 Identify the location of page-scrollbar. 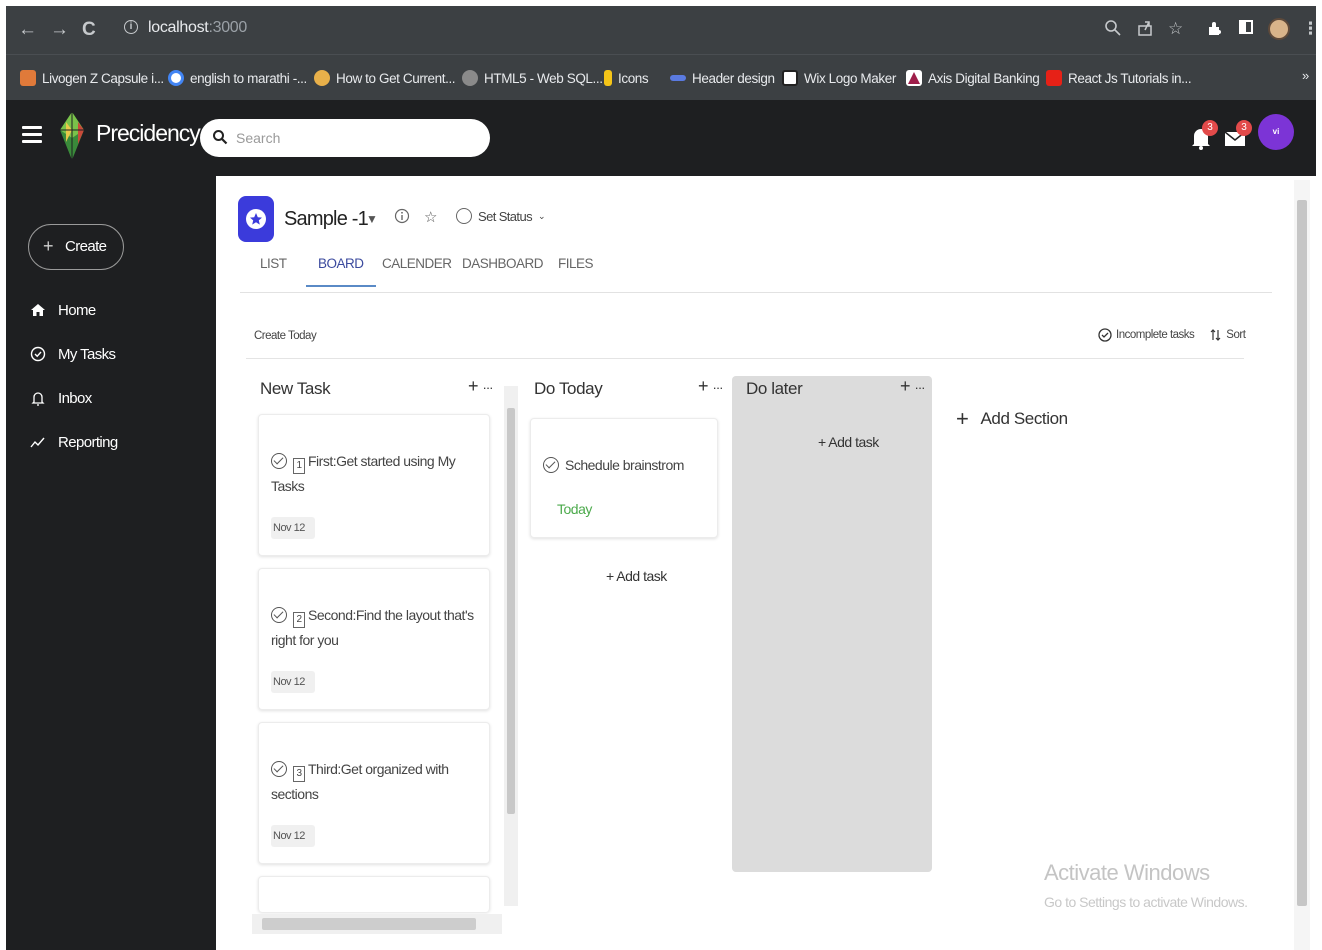
(1302, 565).